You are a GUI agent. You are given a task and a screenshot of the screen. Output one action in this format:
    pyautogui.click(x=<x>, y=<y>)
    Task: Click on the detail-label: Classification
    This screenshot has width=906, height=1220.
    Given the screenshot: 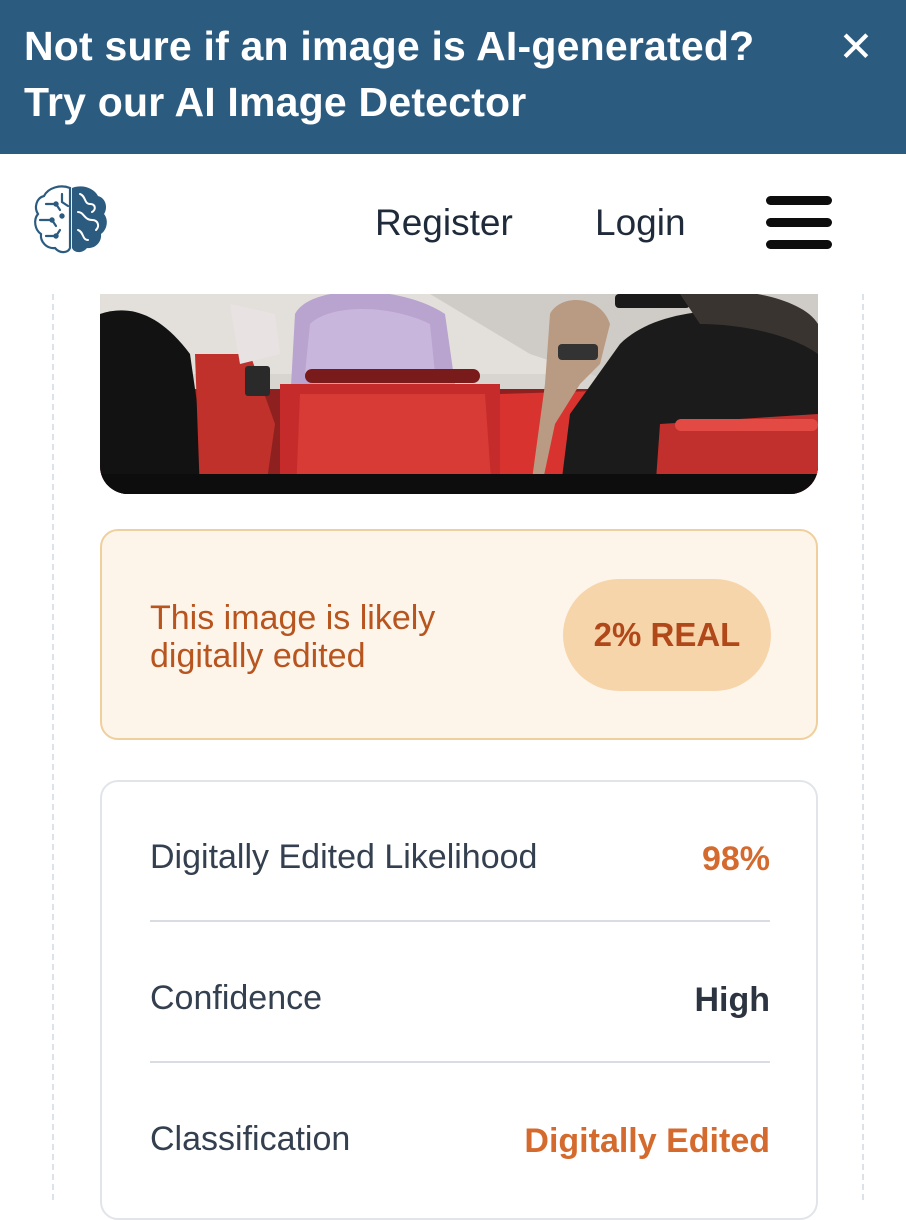 What is the action you would take?
    pyautogui.click(x=250, y=1139)
    